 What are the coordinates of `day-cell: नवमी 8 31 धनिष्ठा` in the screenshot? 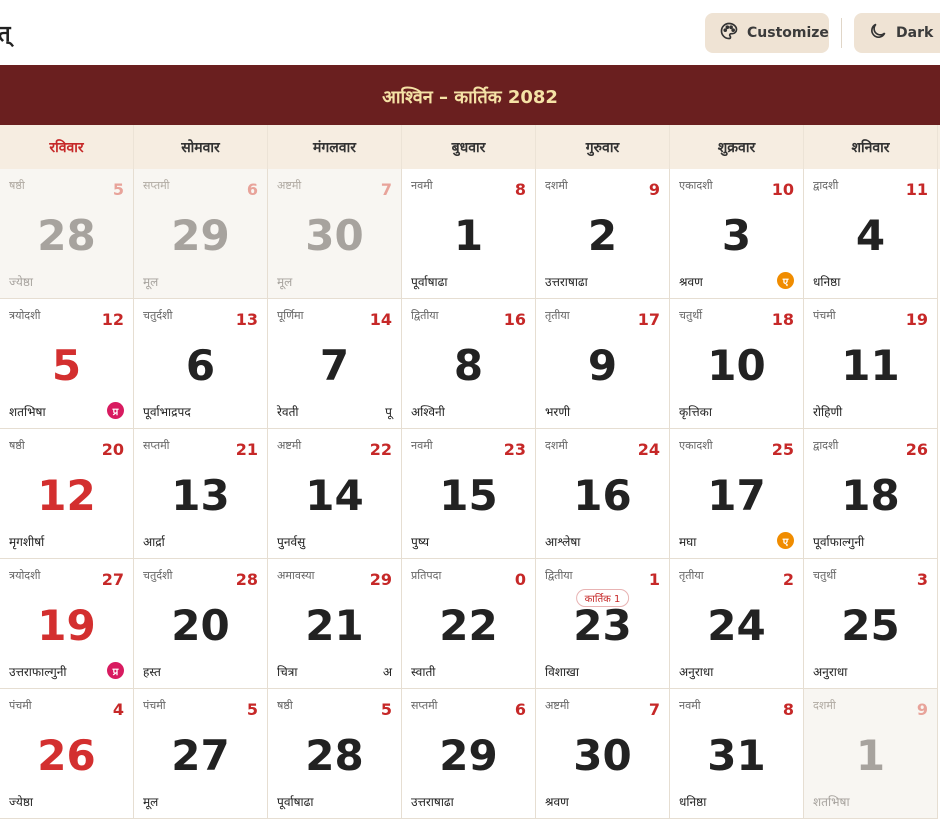 It's located at (737, 754).